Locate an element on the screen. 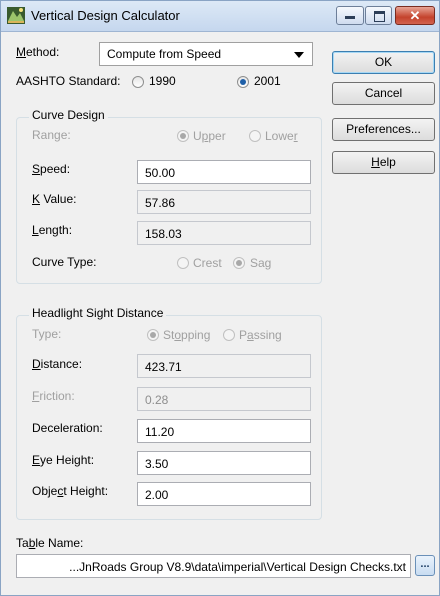  close-button: ✕ is located at coordinates (415, 15).